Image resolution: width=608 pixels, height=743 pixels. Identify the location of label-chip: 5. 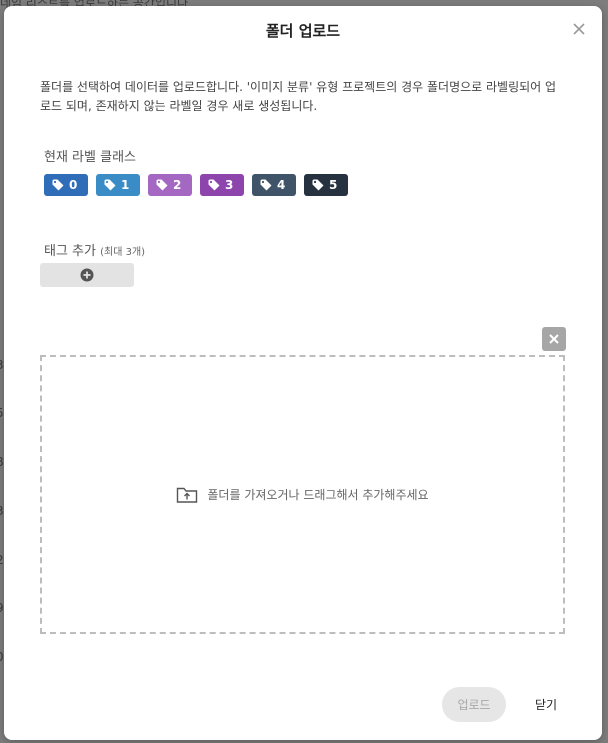
(326, 185).